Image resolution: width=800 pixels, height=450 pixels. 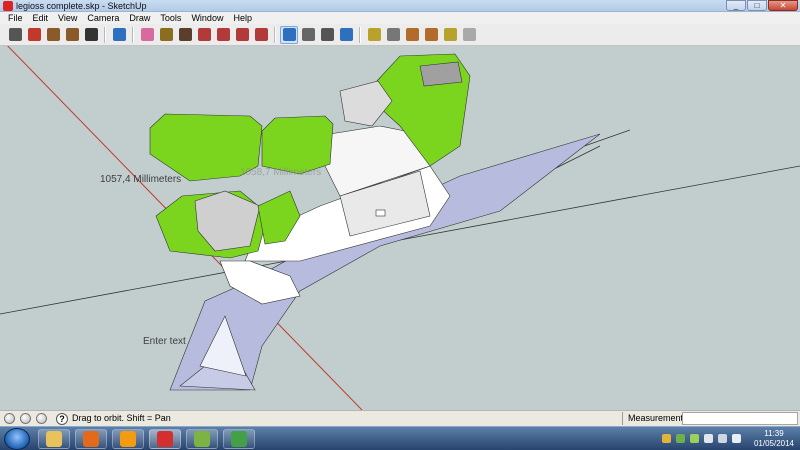 I want to click on rotate-tool-button, so click(x=242, y=35).